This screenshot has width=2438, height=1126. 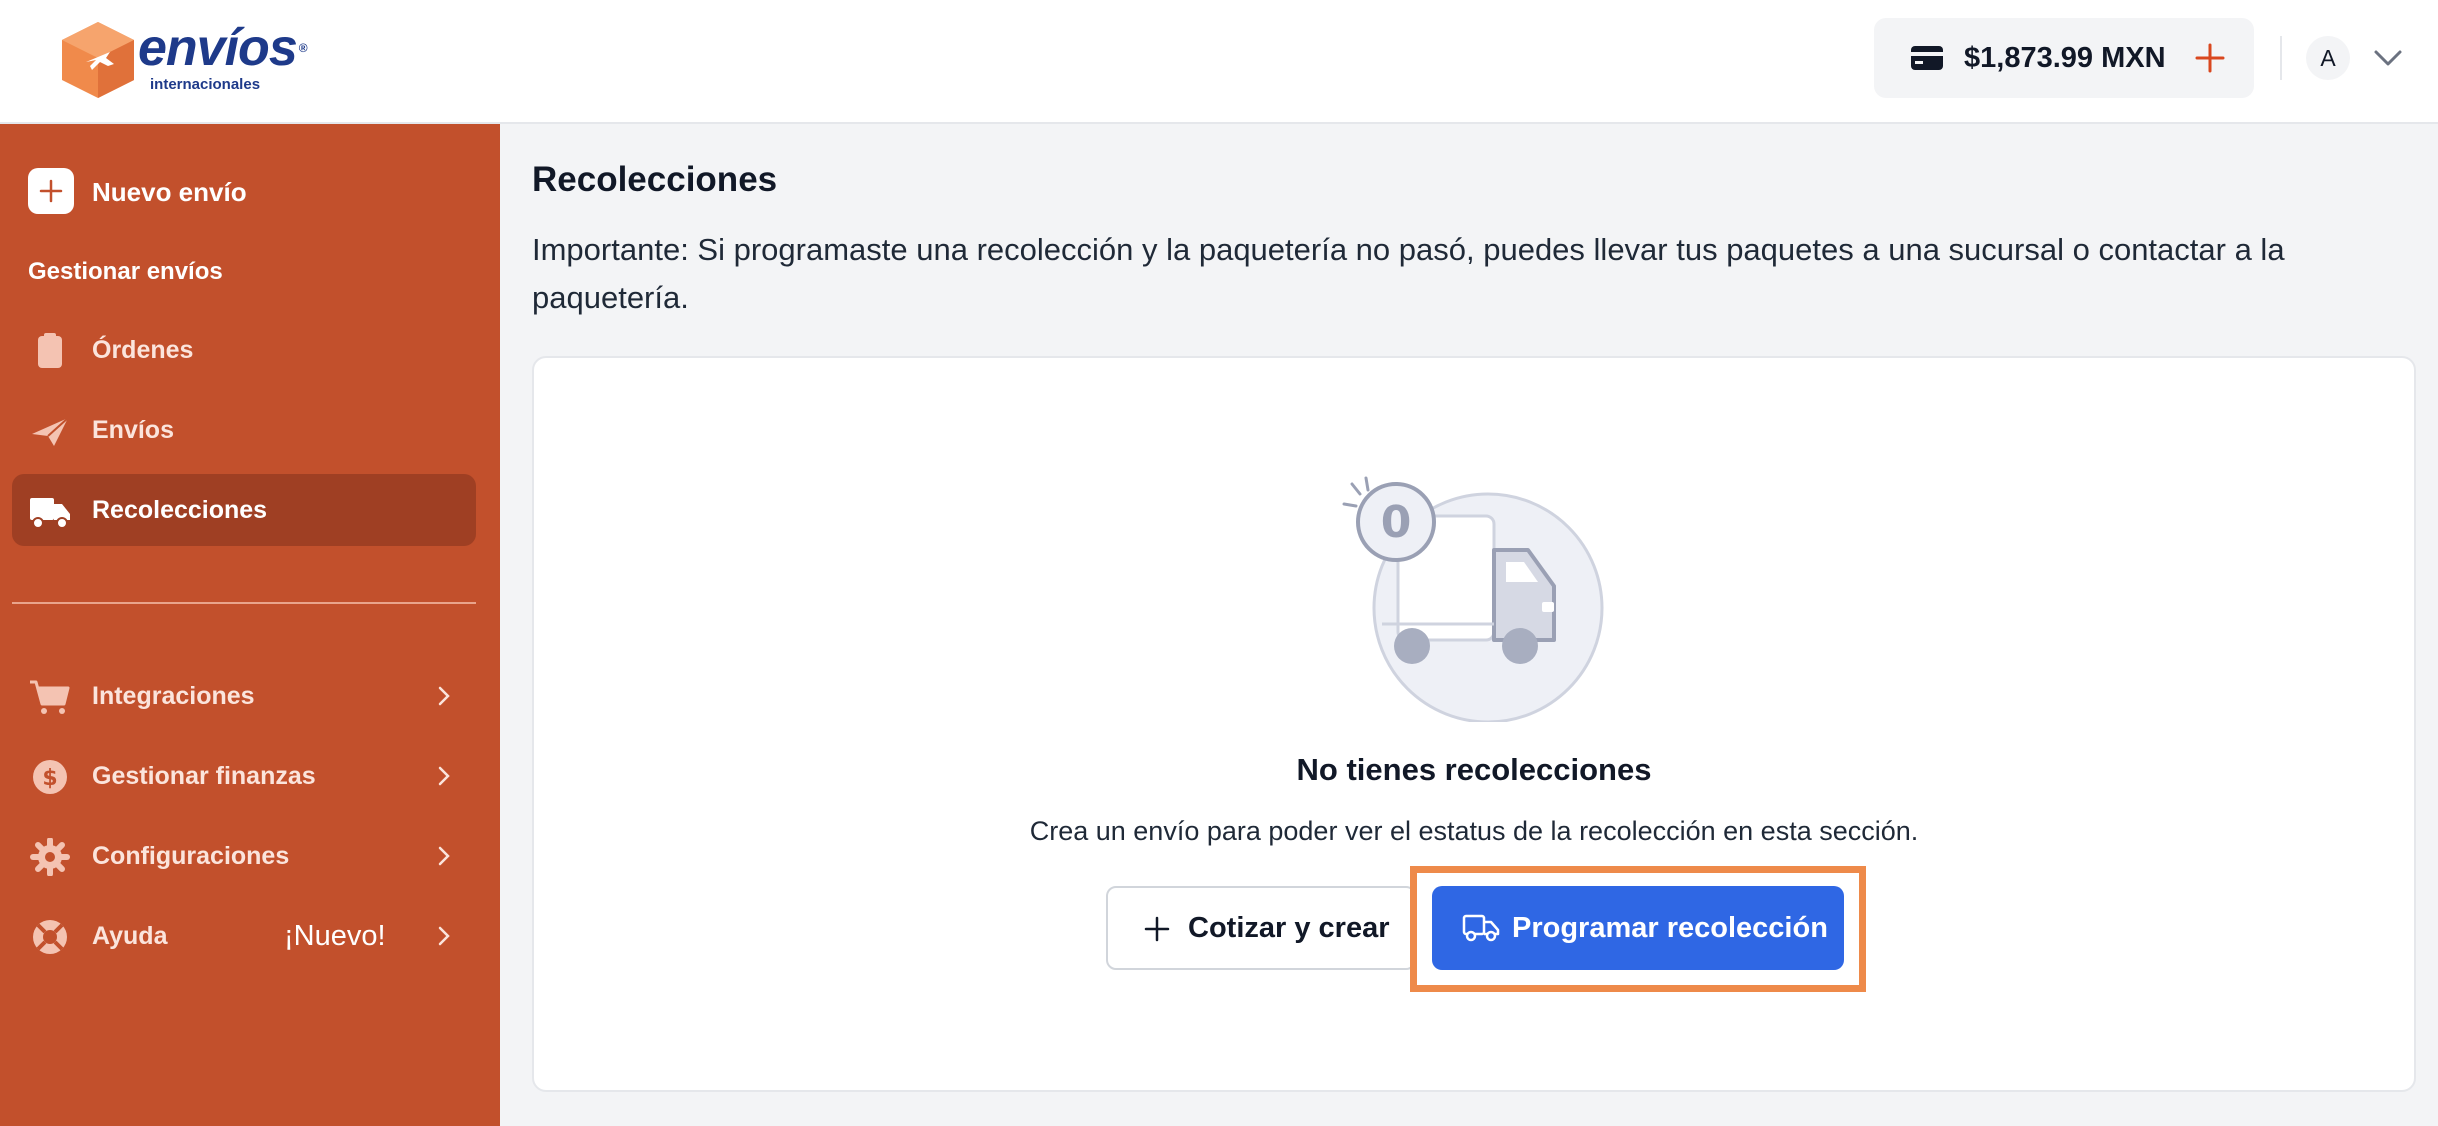 What do you see at coordinates (50, 697) in the screenshot?
I see `shopping-cart-icon` at bounding box center [50, 697].